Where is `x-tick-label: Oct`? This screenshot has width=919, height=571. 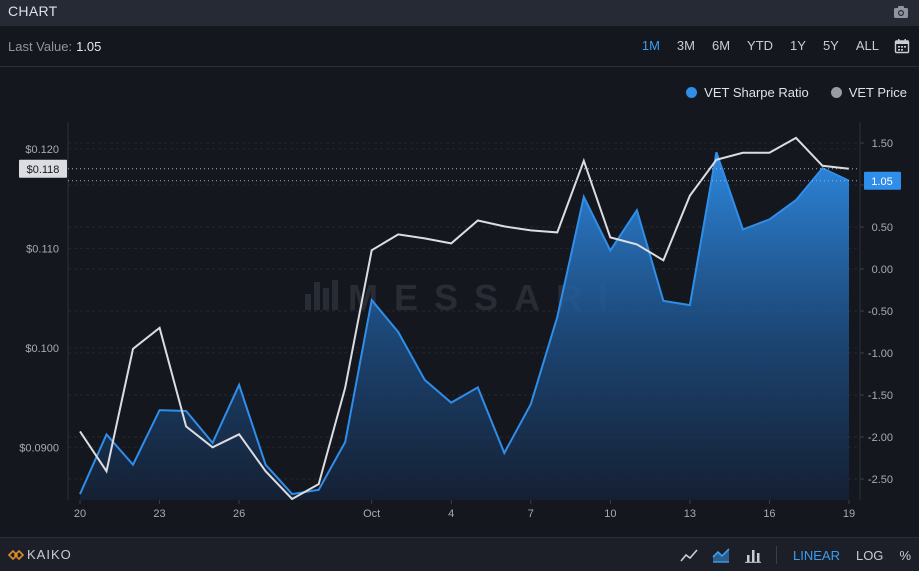
x-tick-label: Oct is located at coordinates (371, 514).